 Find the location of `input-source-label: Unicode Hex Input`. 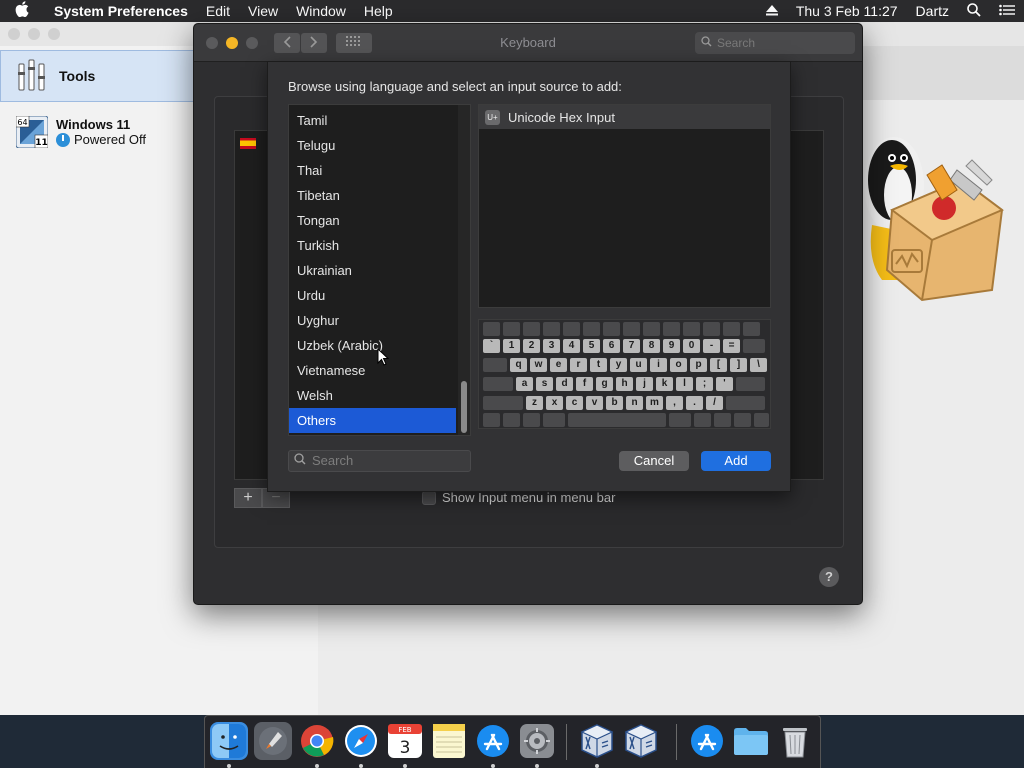

input-source-label: Unicode Hex Input is located at coordinates (561, 117).